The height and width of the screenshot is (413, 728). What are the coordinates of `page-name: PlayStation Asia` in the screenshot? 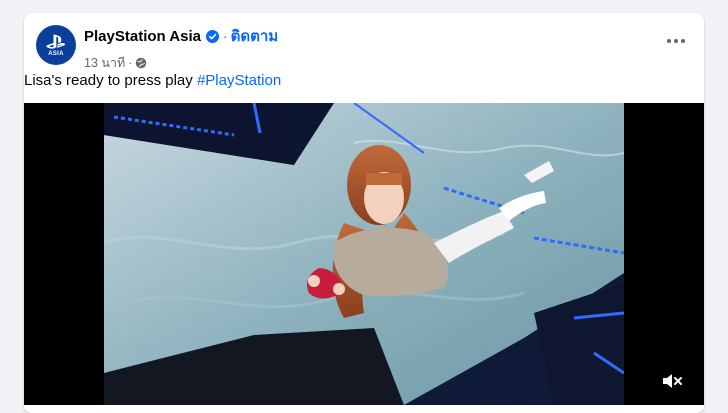 It's located at (142, 36).